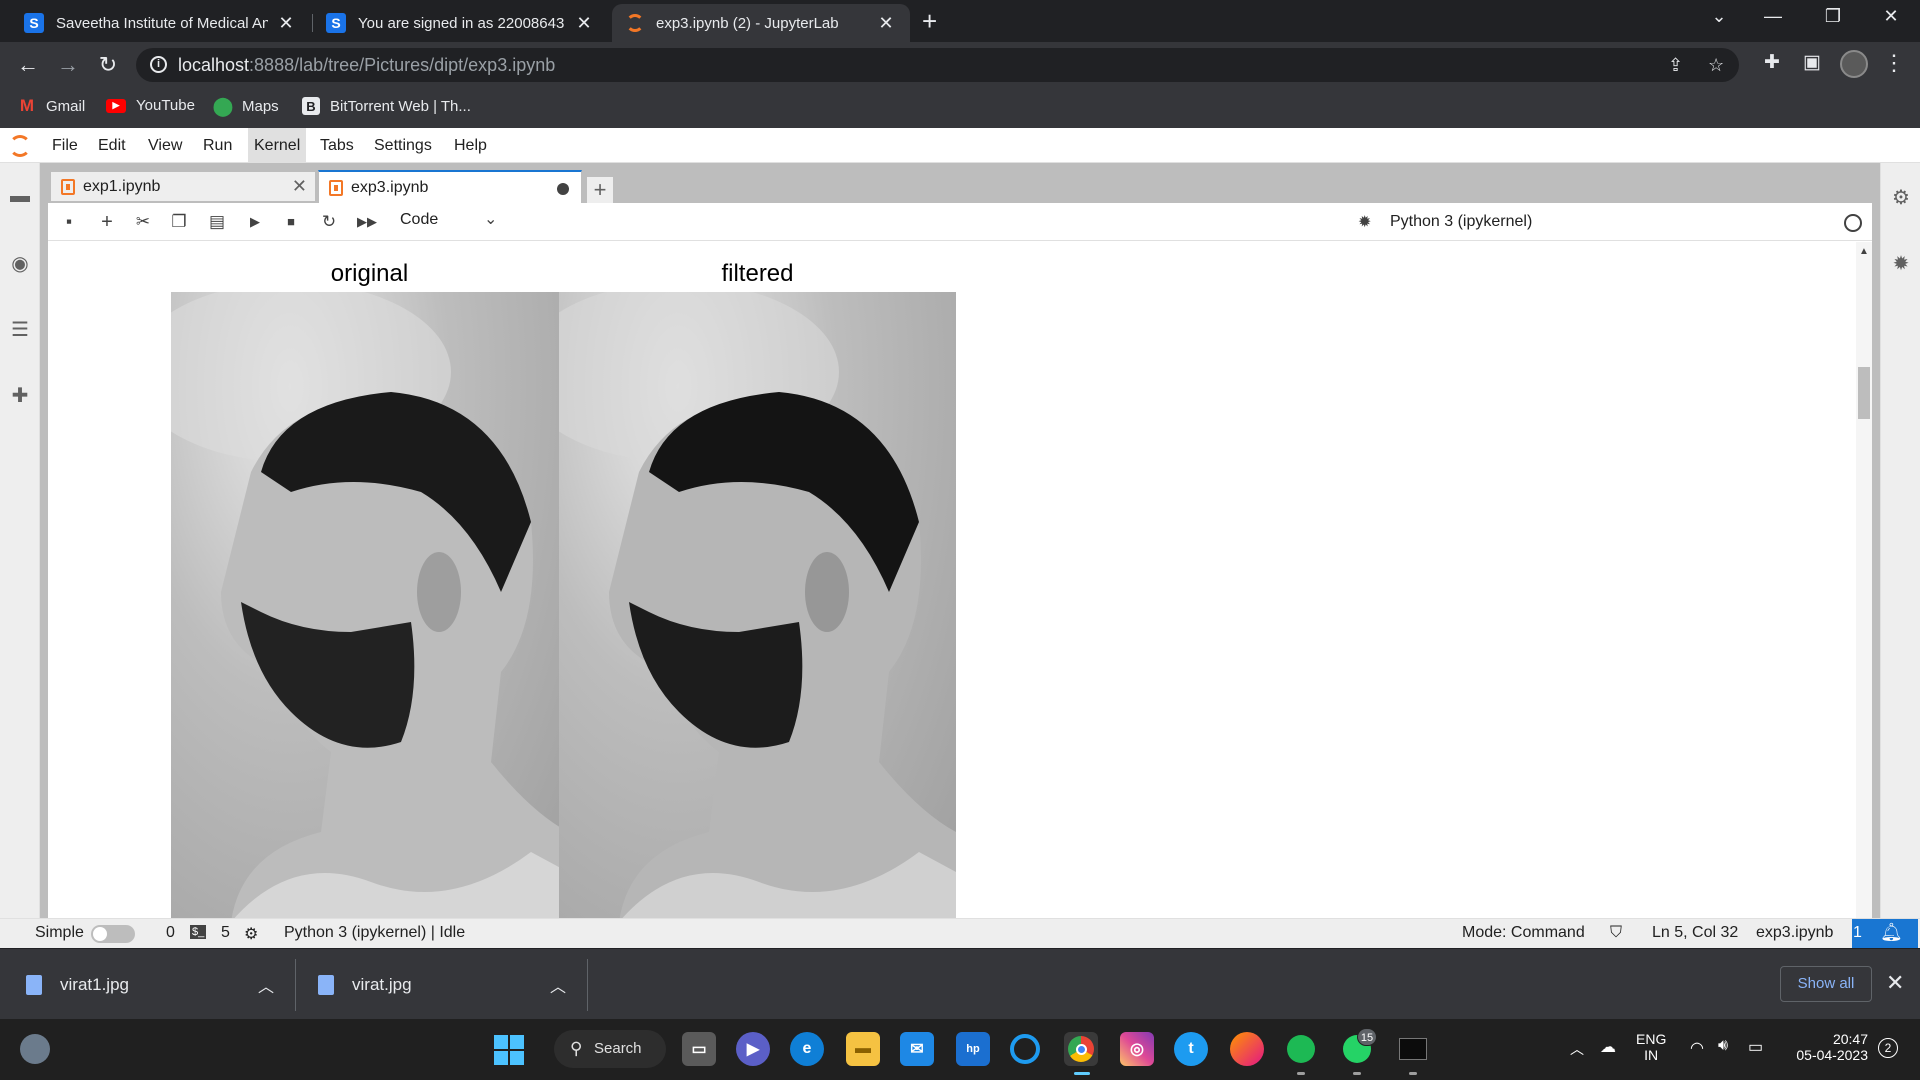  What do you see at coordinates (1885, 934) in the screenshot?
I see `notifications-button: 1 🔔︎` at bounding box center [1885, 934].